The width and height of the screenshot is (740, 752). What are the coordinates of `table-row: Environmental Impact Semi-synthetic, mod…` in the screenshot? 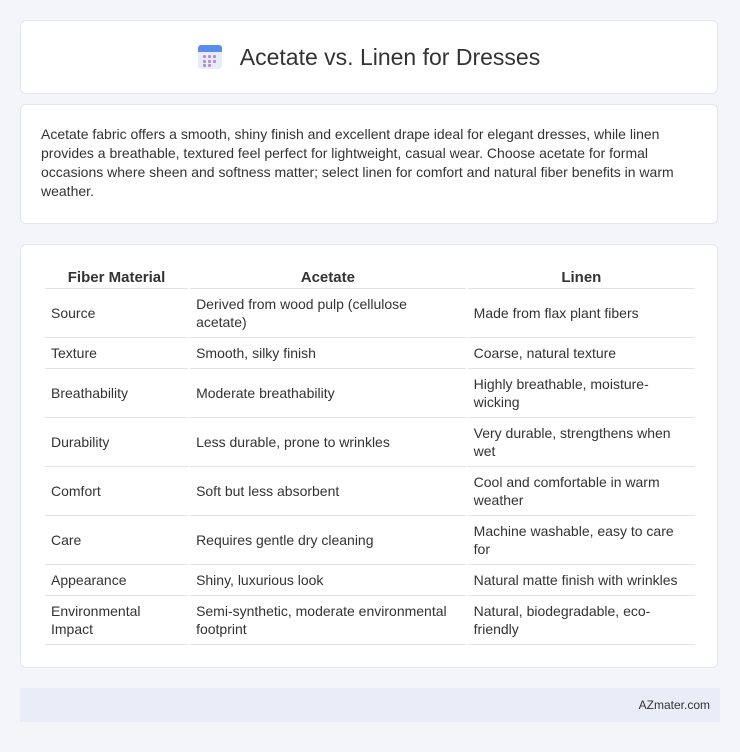 It's located at (370, 620).